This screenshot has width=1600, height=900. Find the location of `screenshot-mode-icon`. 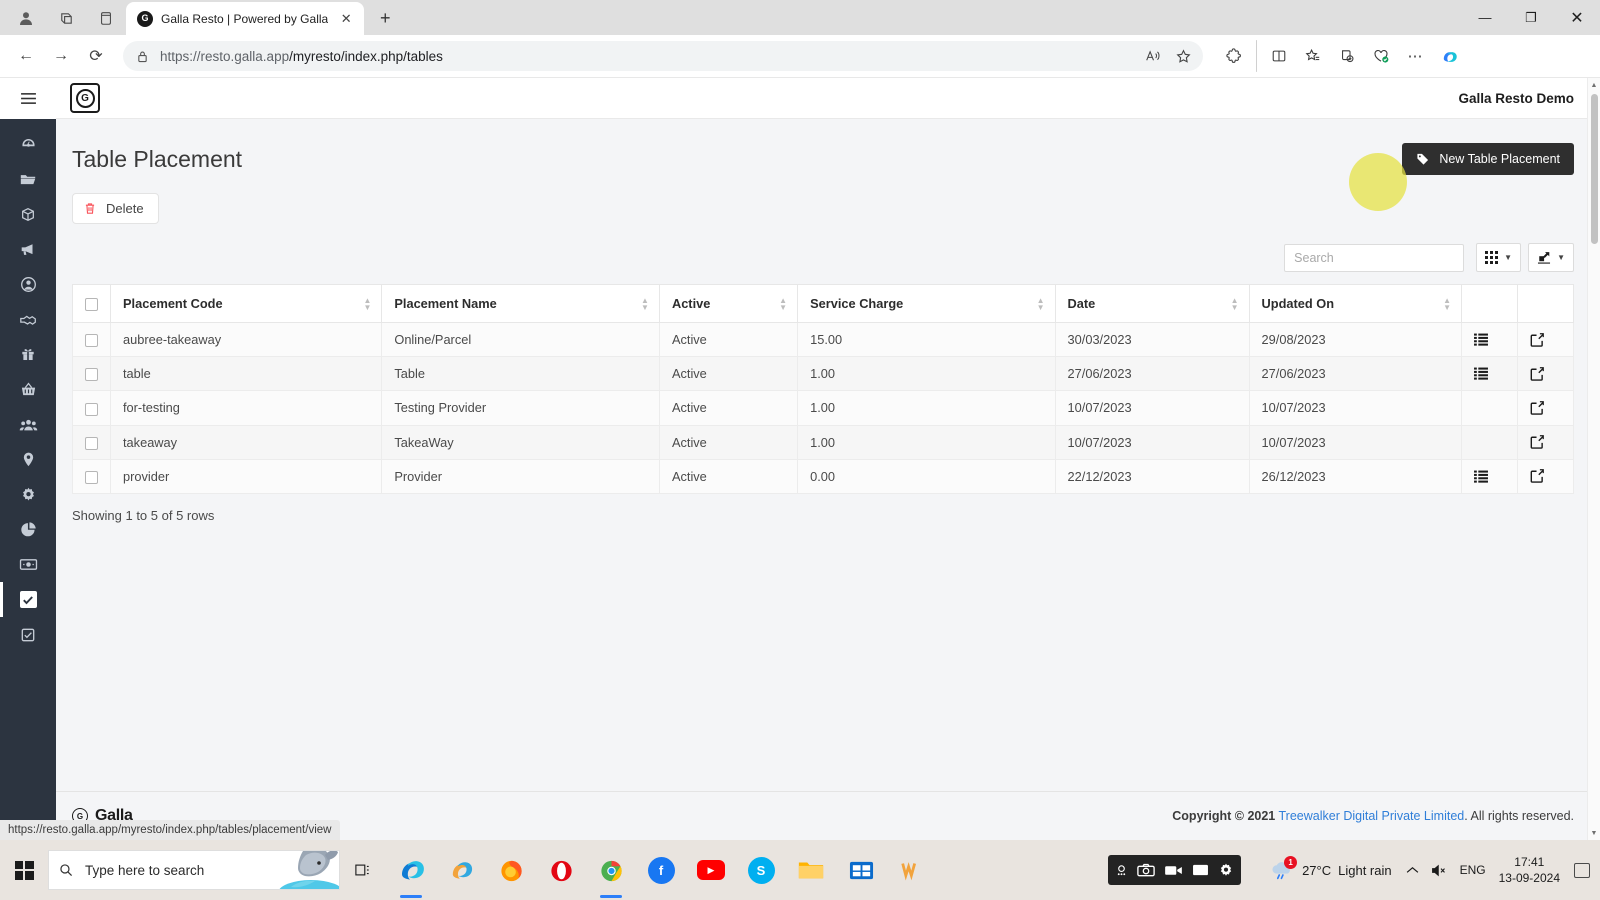

screenshot-mode-icon is located at coordinates (1121, 870).